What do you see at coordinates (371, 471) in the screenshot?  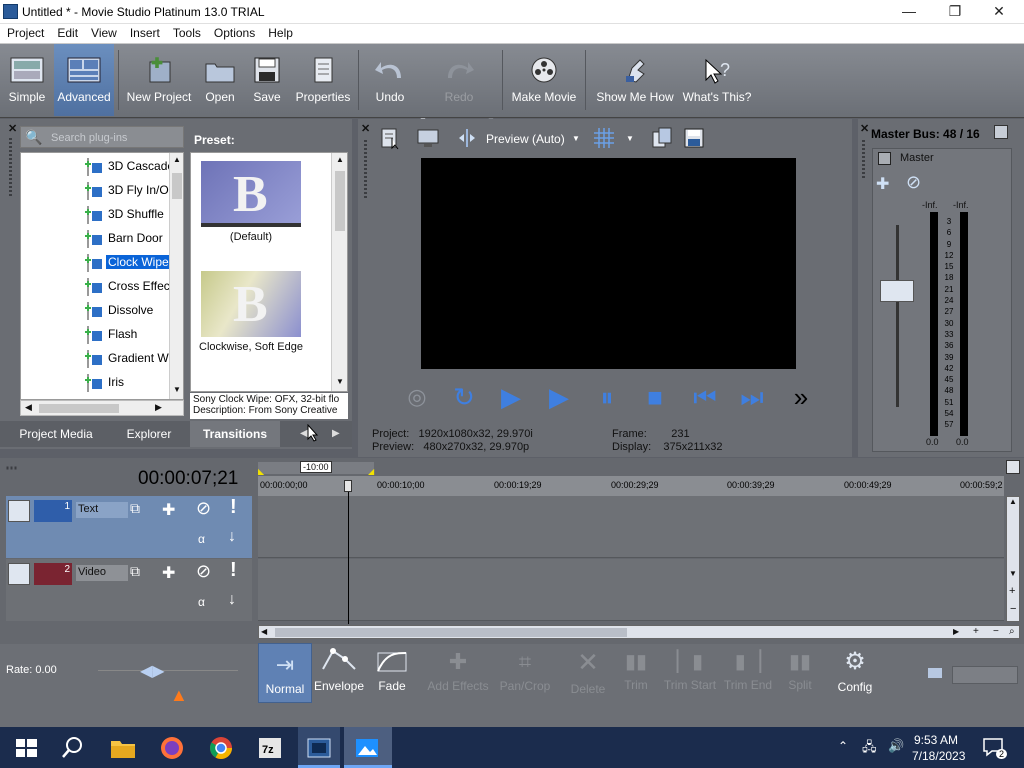 I see `loop-end-marker-icon: ◢` at bounding box center [371, 471].